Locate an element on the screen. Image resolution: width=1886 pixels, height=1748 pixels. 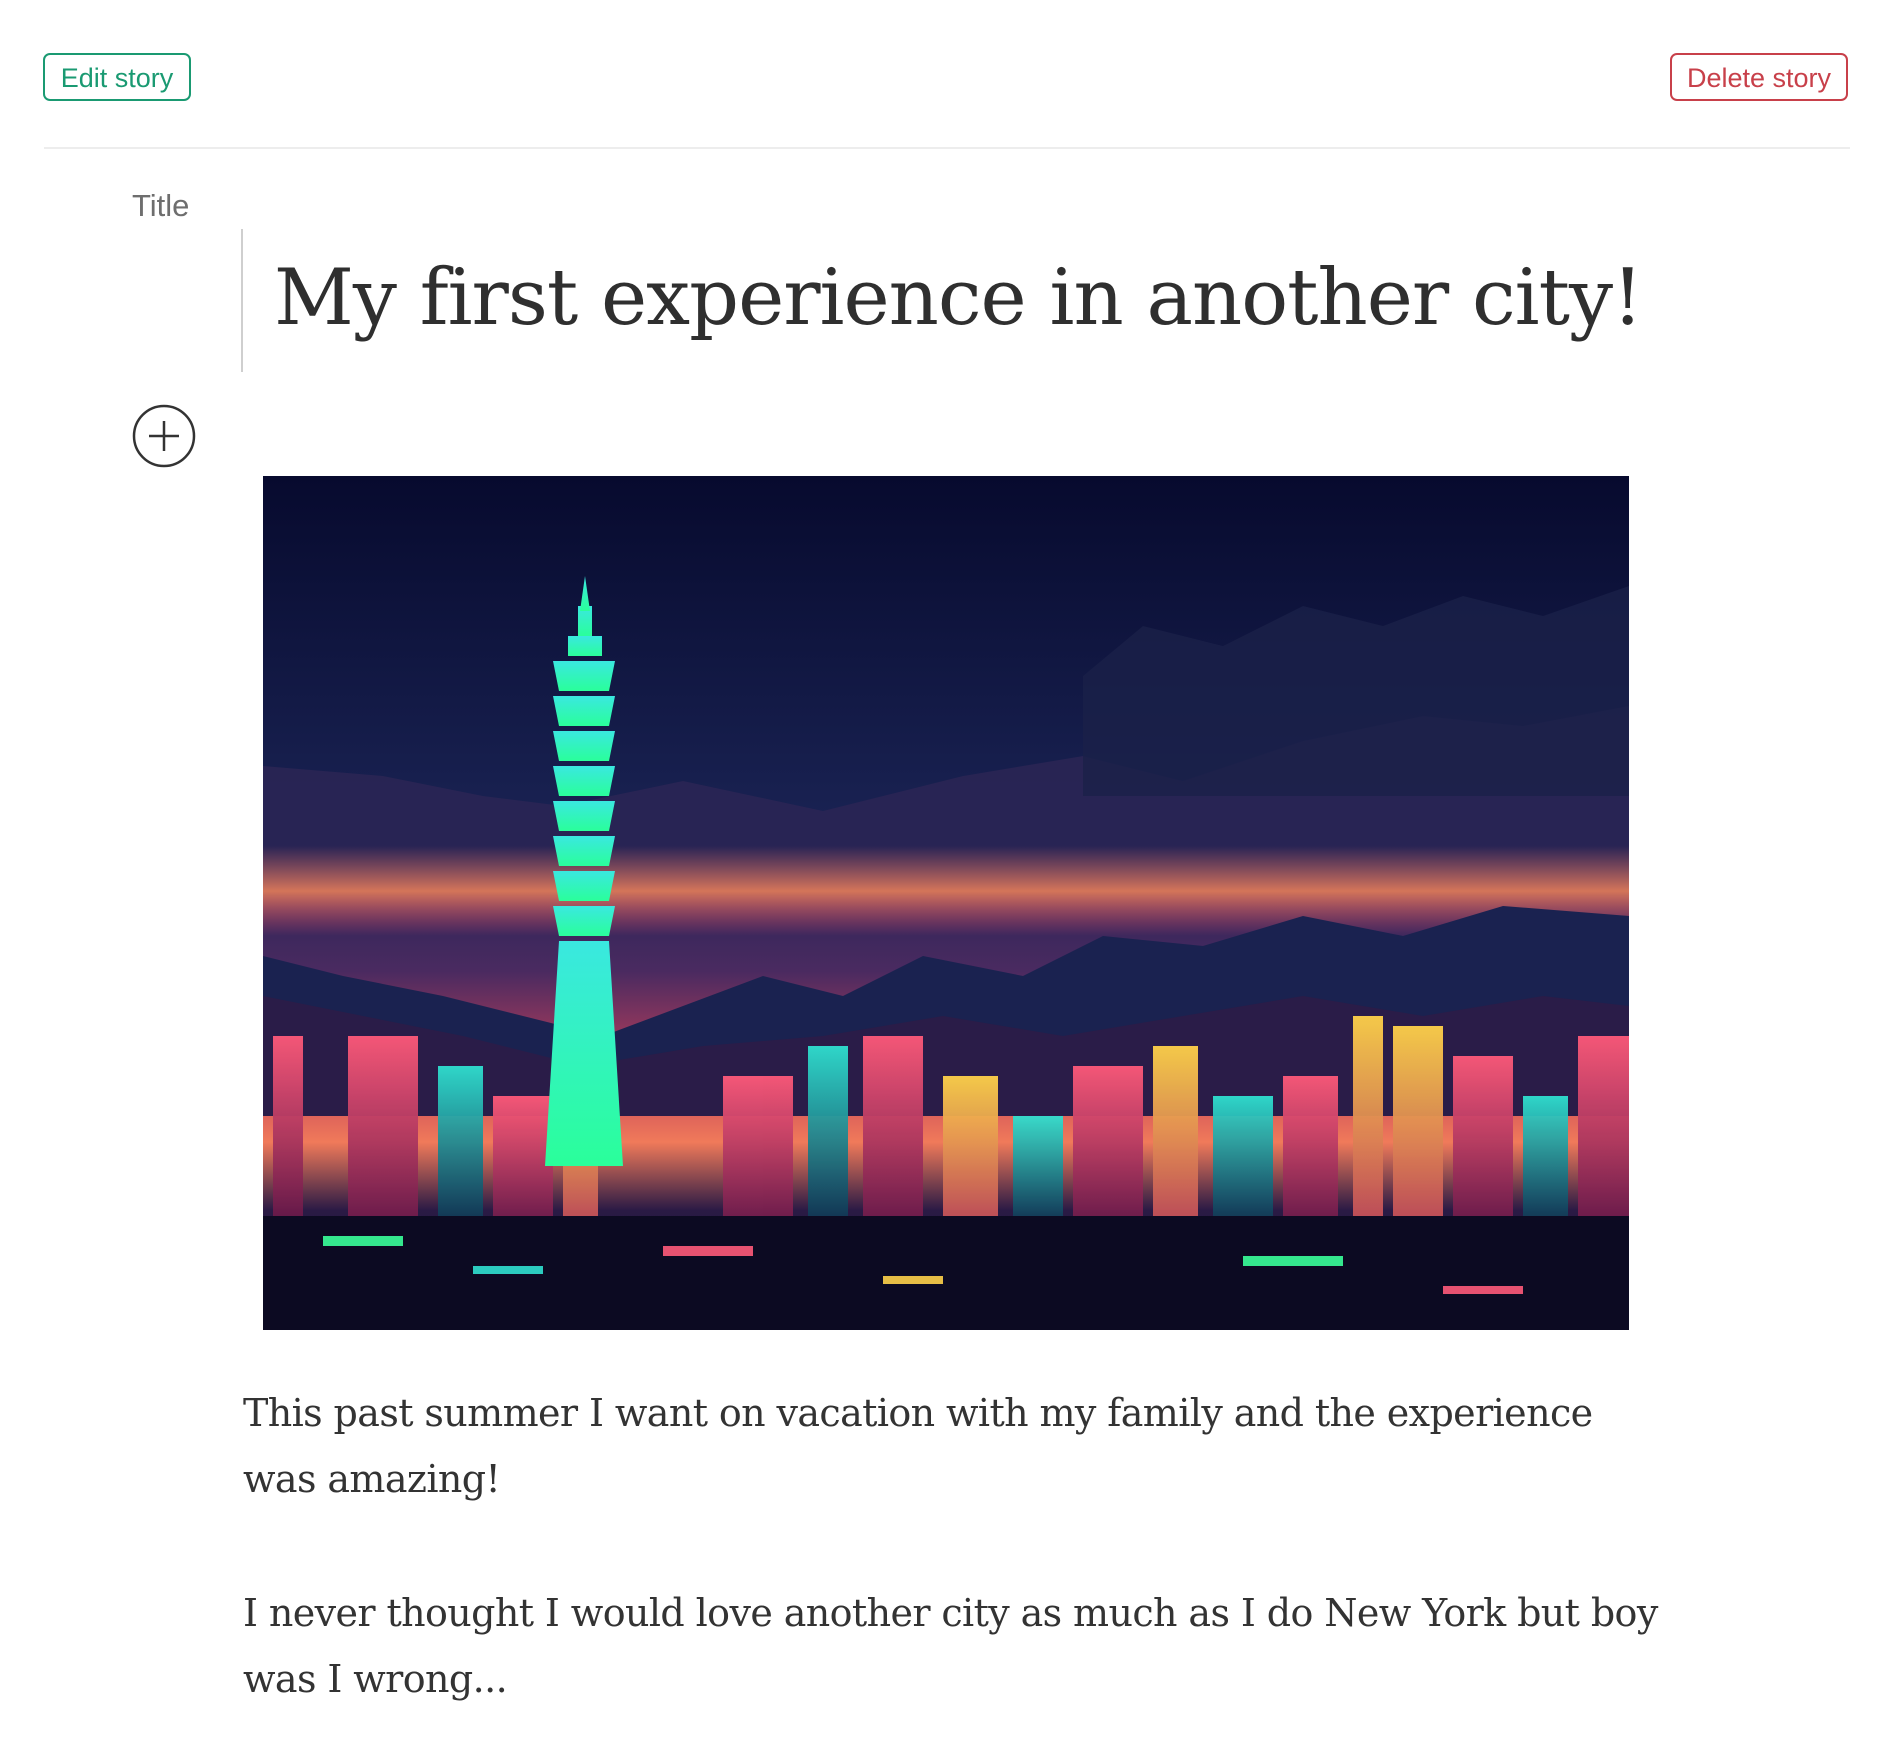
title-caret-bar is located at coordinates (242, 300).